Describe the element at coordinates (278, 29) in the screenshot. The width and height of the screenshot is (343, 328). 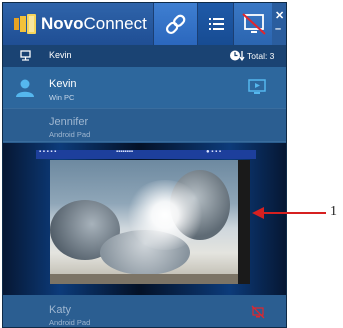
I see `minimize-icon: –` at that location.